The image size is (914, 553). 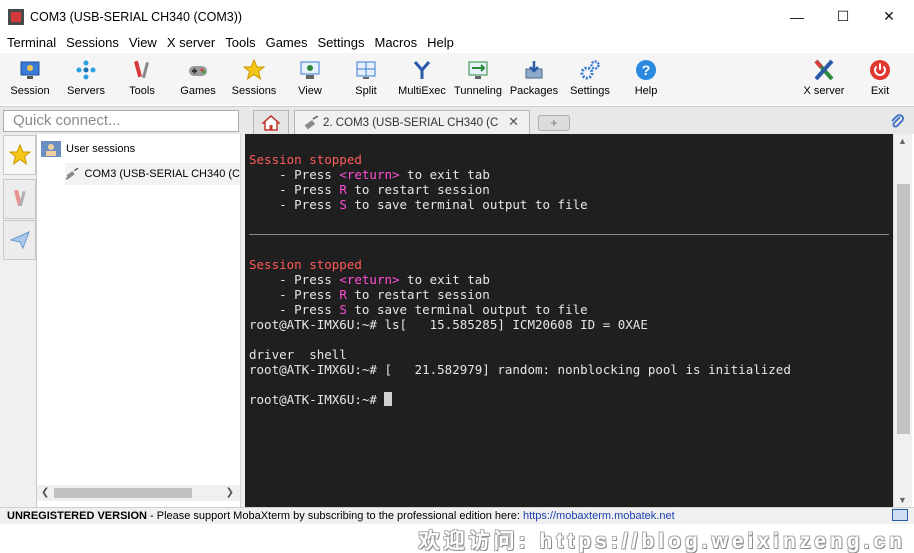 I want to click on view-button: View, so click(x=310, y=79).